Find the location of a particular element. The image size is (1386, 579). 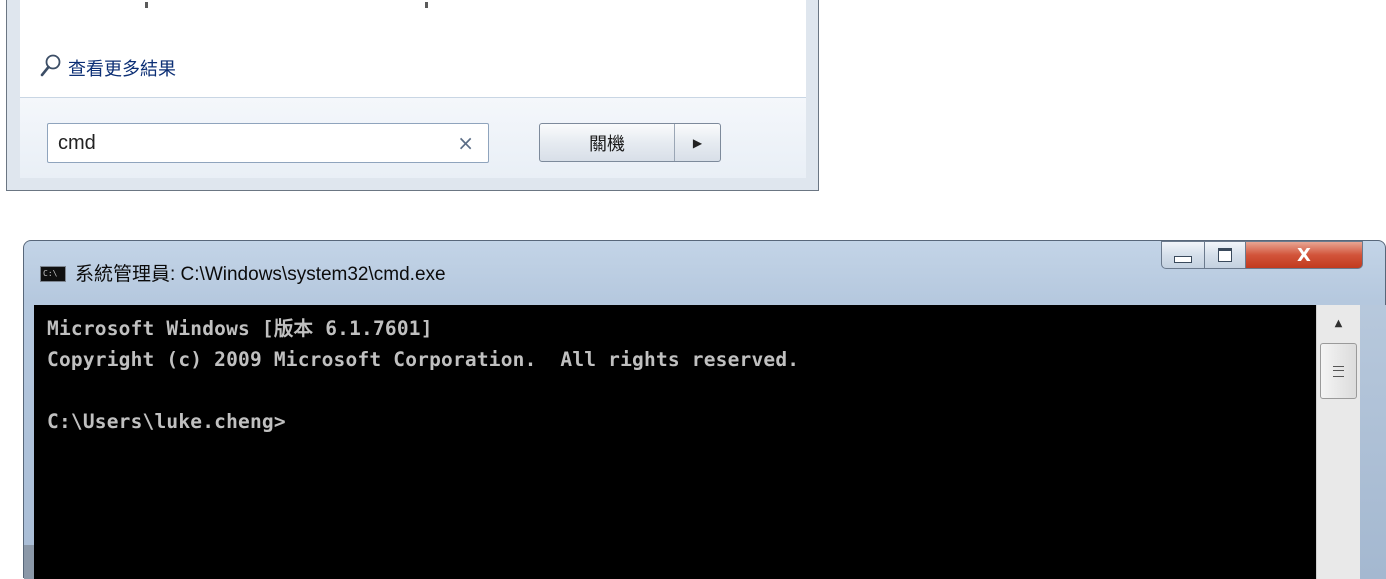

maximize-button is located at coordinates (1225, 255).